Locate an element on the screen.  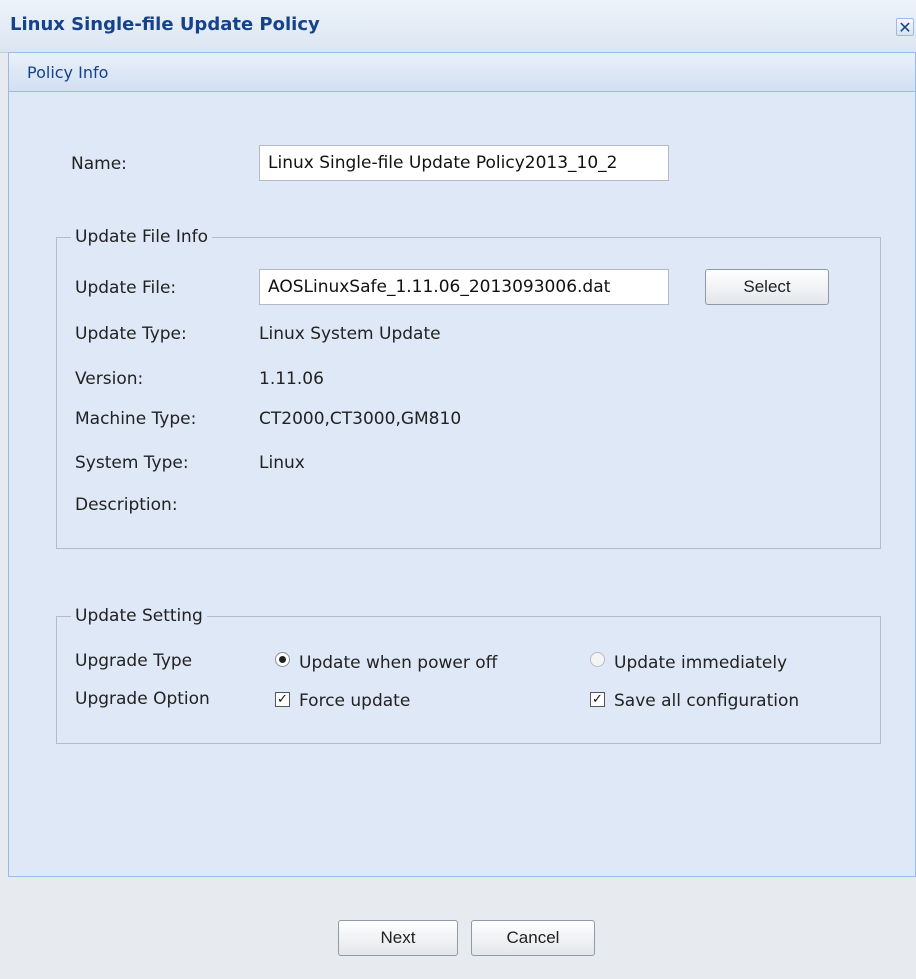
name-input: Linux Single-file Update Policy2013_10_2 is located at coordinates (464, 163).